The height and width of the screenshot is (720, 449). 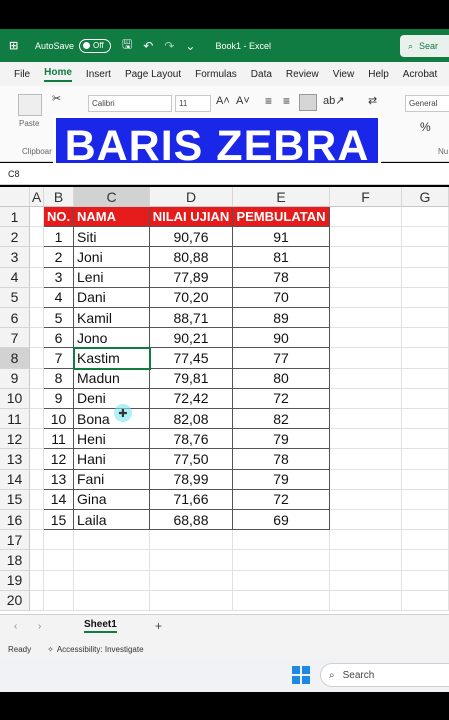 What do you see at coordinates (281, 459) in the screenshot?
I see `table-cell: 78` at bounding box center [281, 459].